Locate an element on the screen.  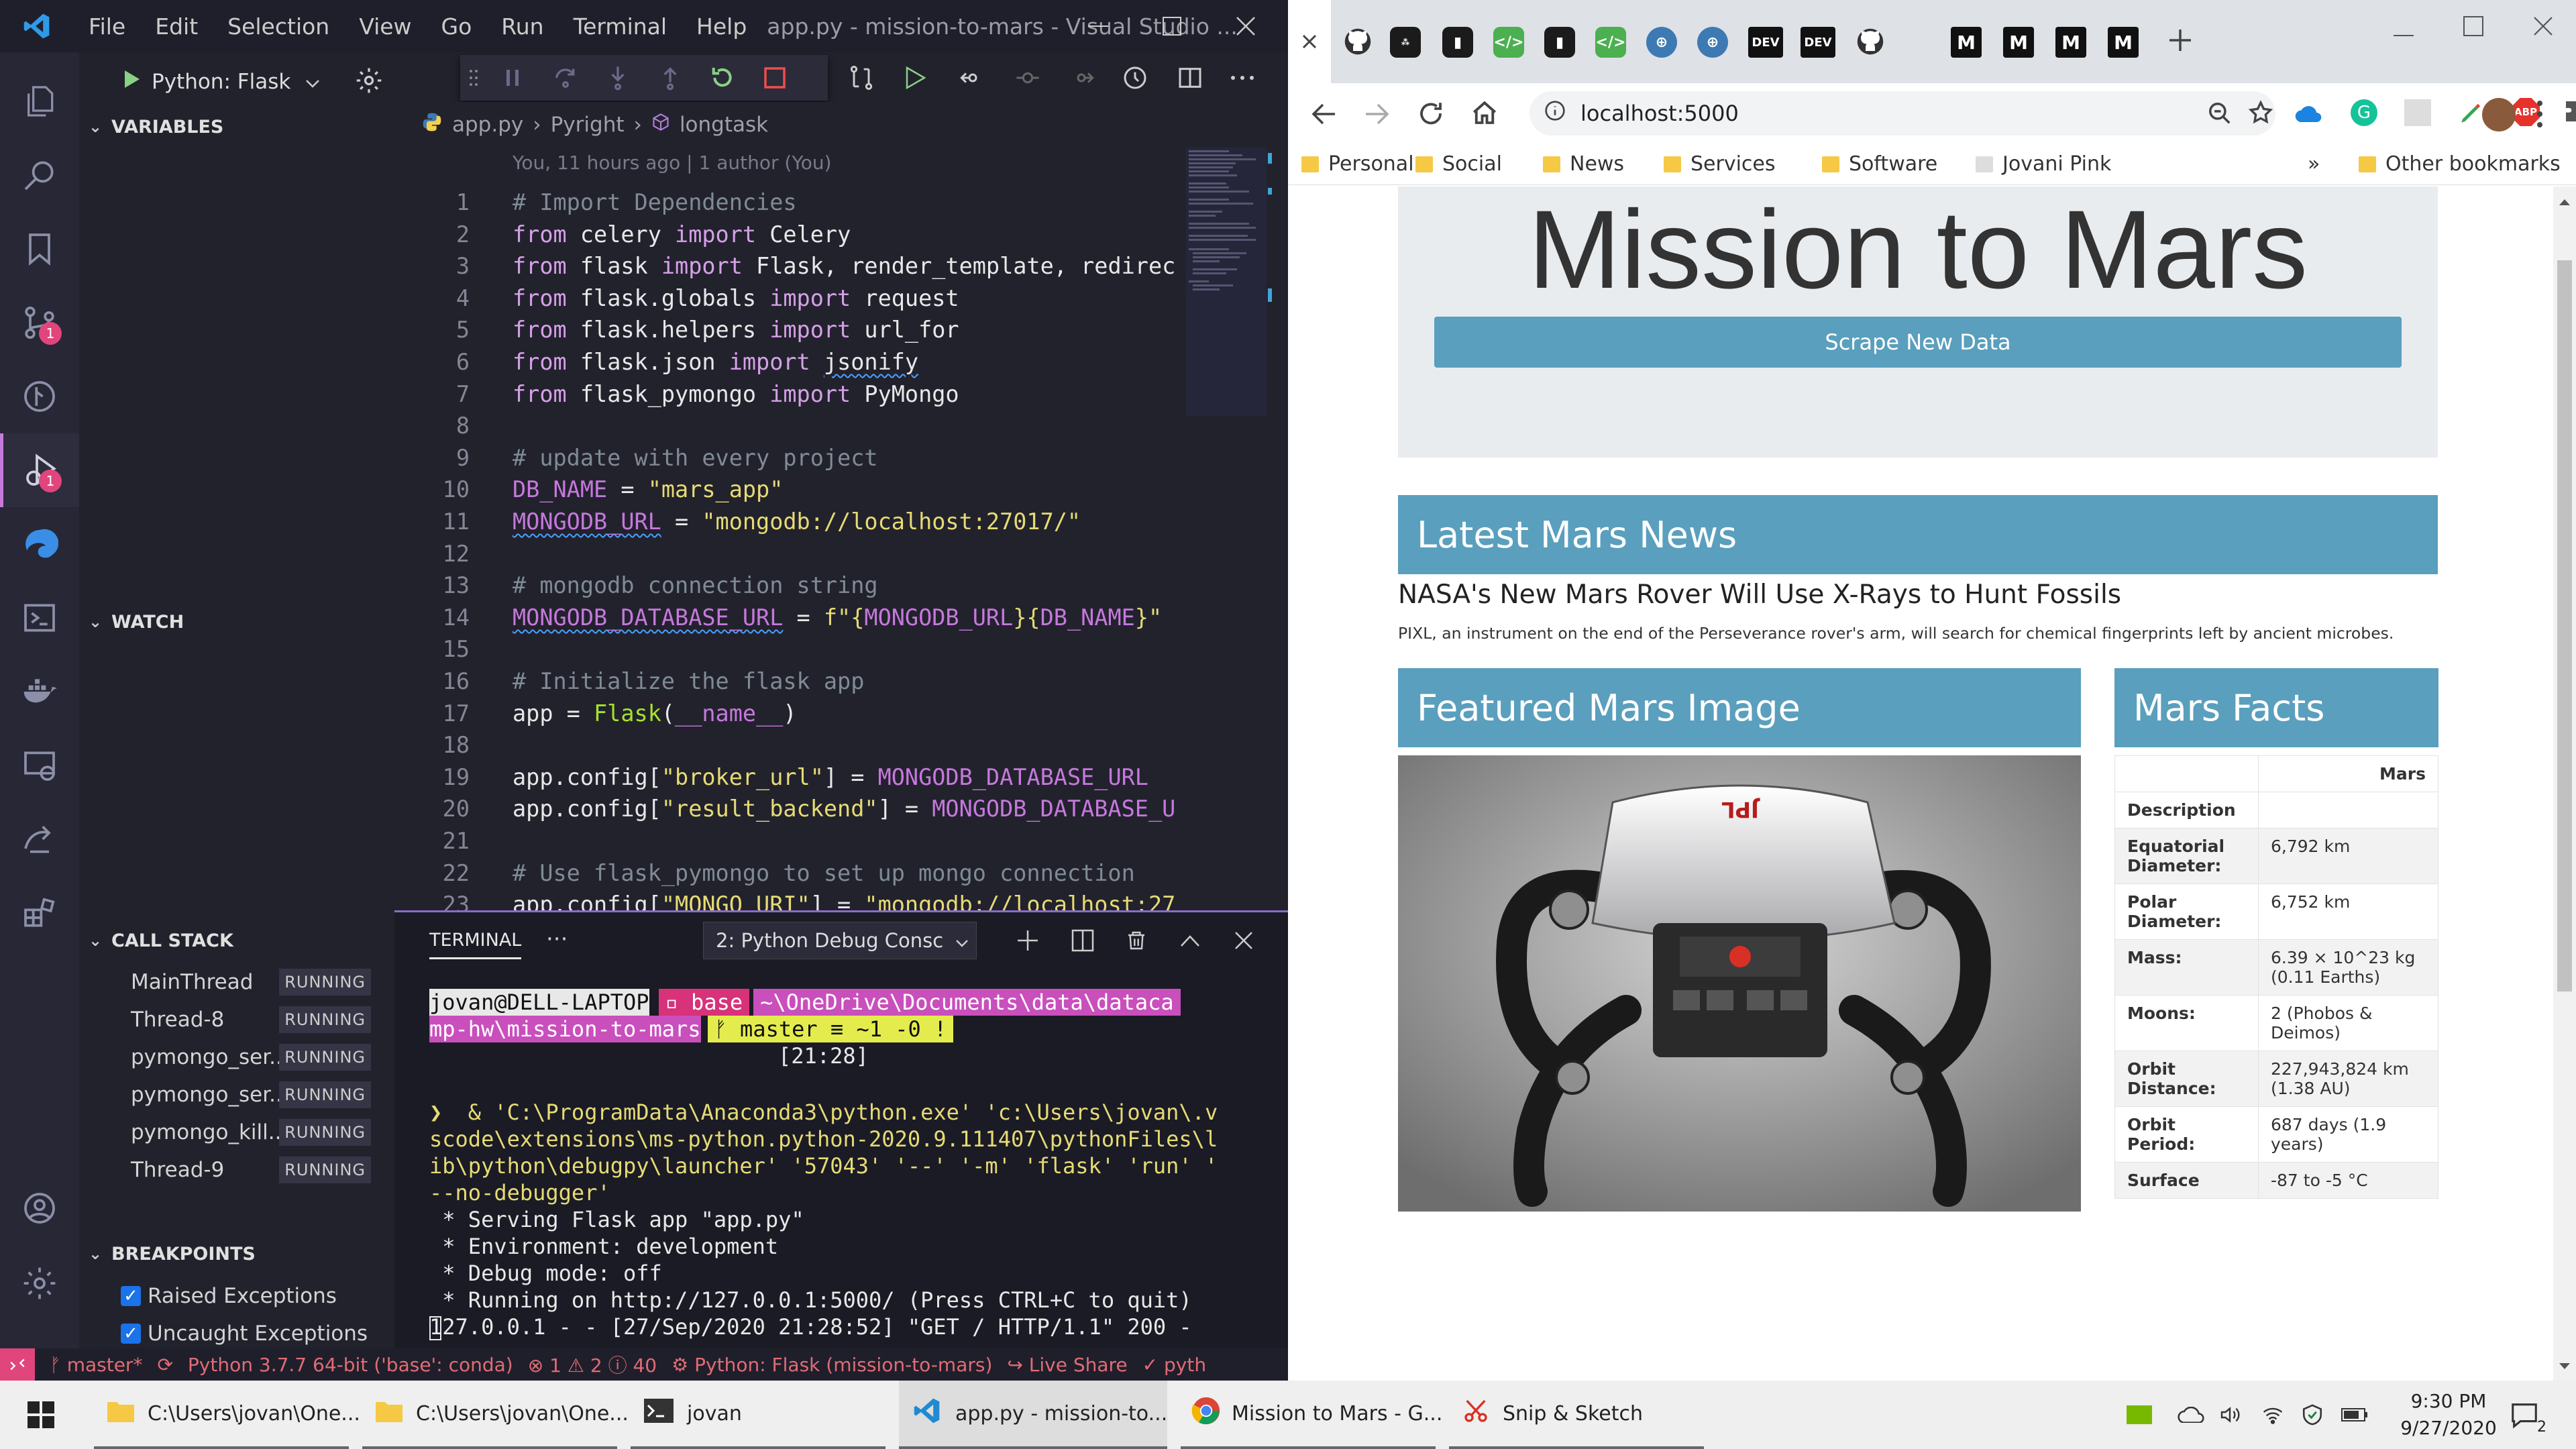
debug-config-selector: Python: Flask is located at coordinates (250, 82).